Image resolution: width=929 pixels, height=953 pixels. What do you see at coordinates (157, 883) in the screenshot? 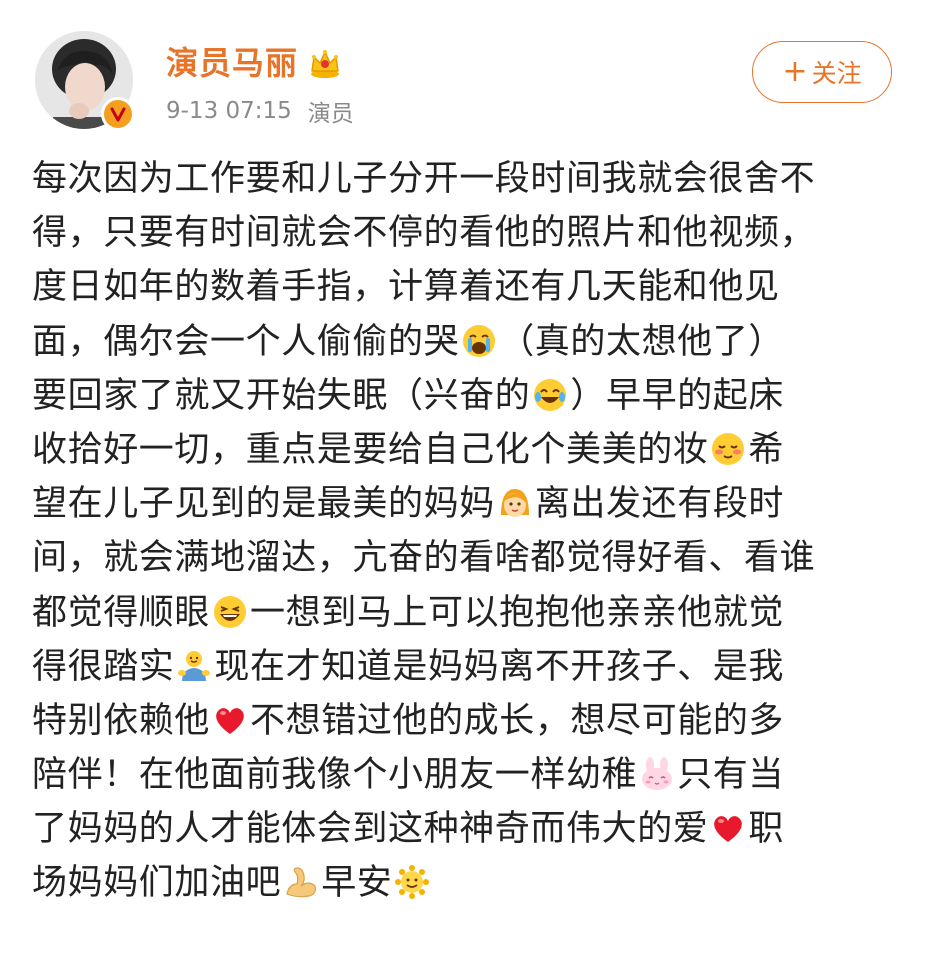
I see `post-text-segment: 场妈妈们加油吧` at bounding box center [157, 883].